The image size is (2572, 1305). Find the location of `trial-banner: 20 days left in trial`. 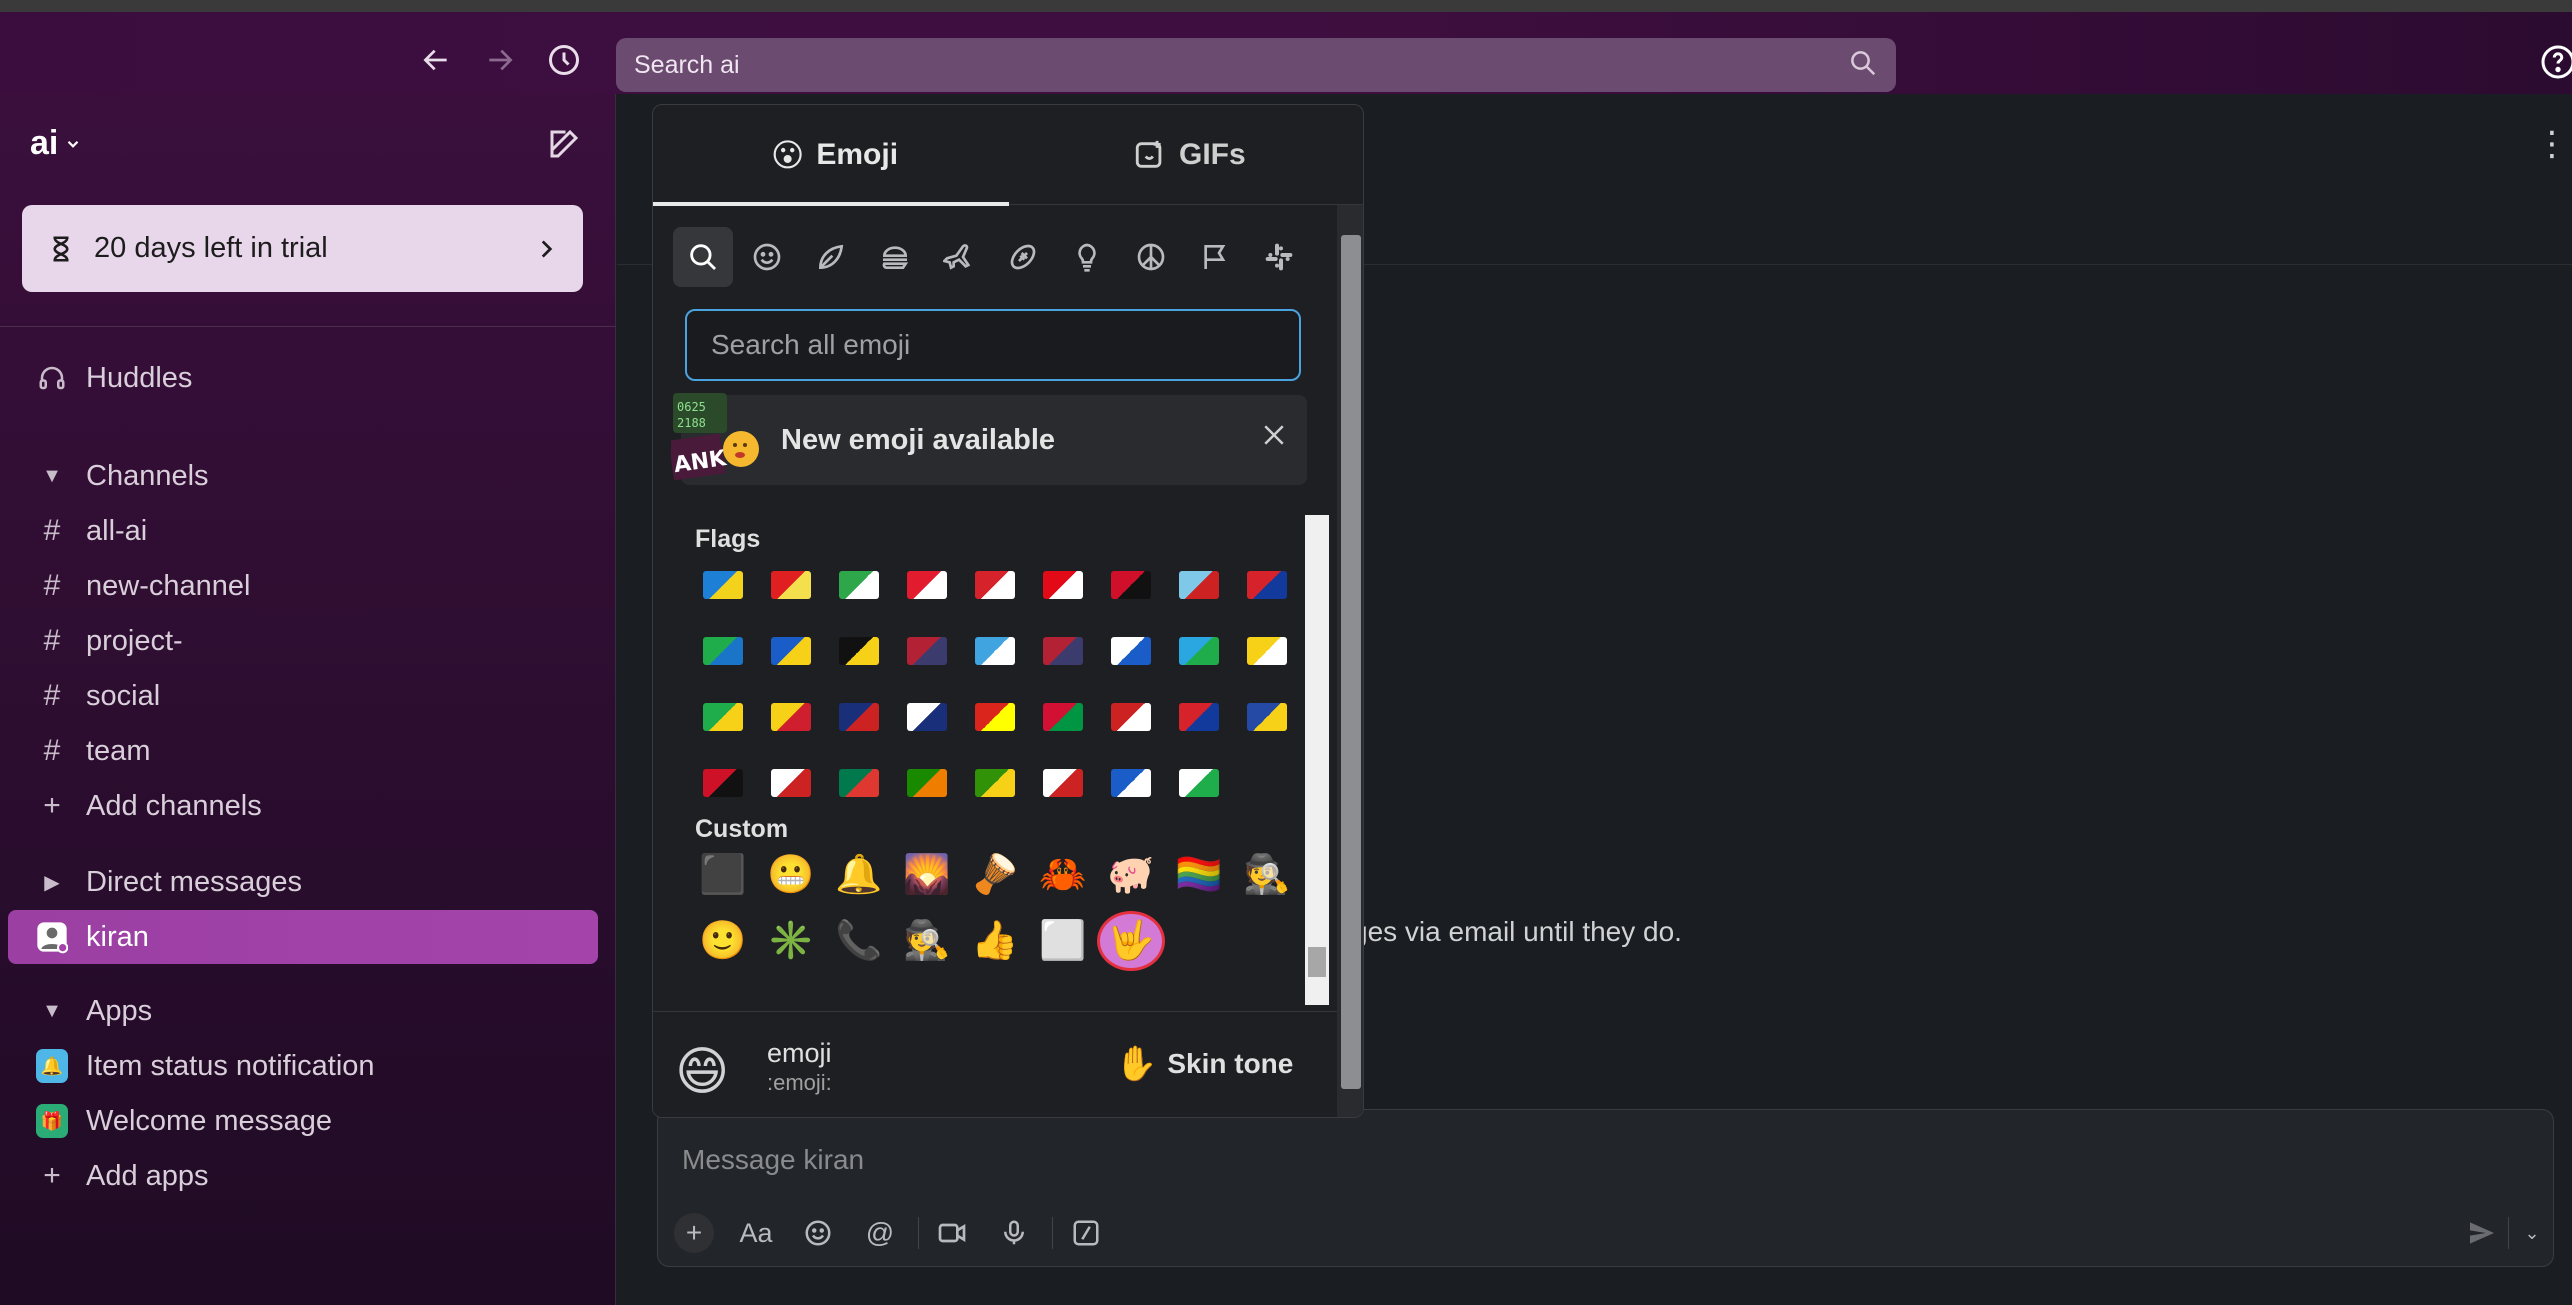

trial-banner: 20 days left in trial is located at coordinates (302, 248).